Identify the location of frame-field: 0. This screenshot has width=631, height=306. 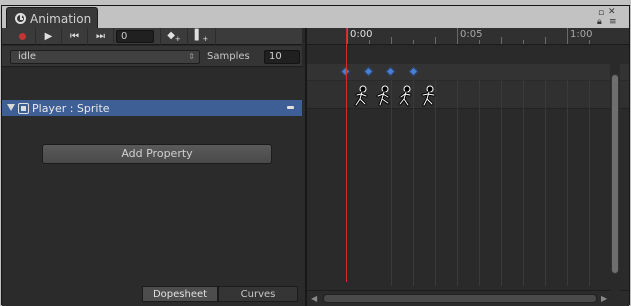
(135, 36).